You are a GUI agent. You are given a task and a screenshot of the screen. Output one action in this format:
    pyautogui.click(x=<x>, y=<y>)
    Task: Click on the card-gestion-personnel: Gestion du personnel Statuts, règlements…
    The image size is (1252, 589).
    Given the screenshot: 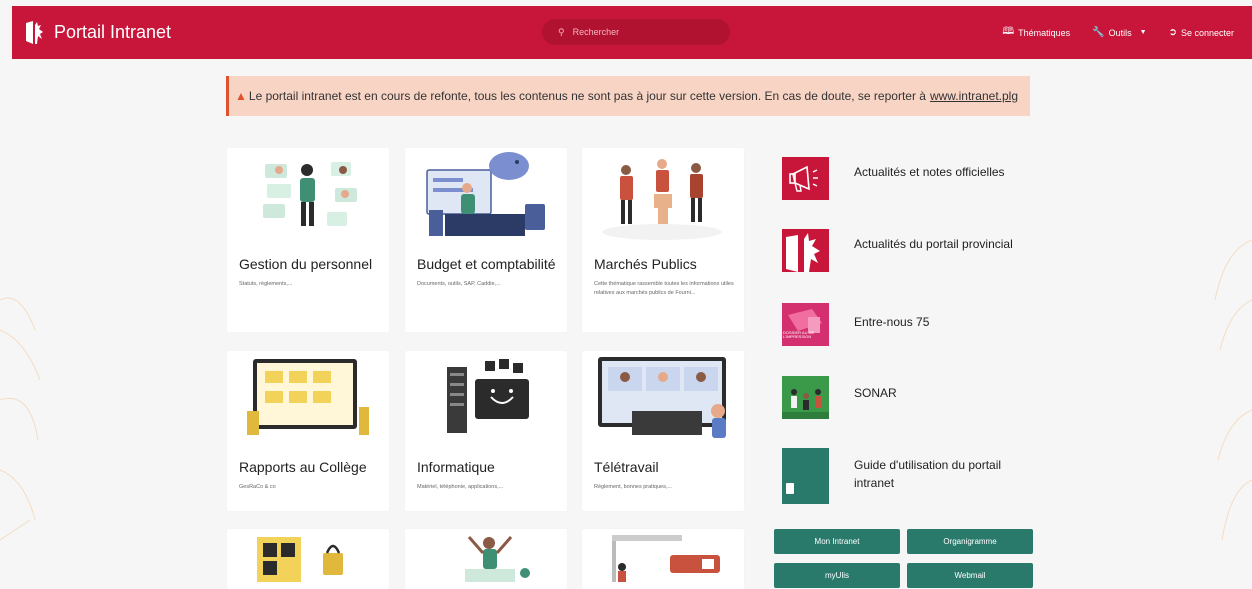 What is the action you would take?
    pyautogui.click(x=308, y=240)
    